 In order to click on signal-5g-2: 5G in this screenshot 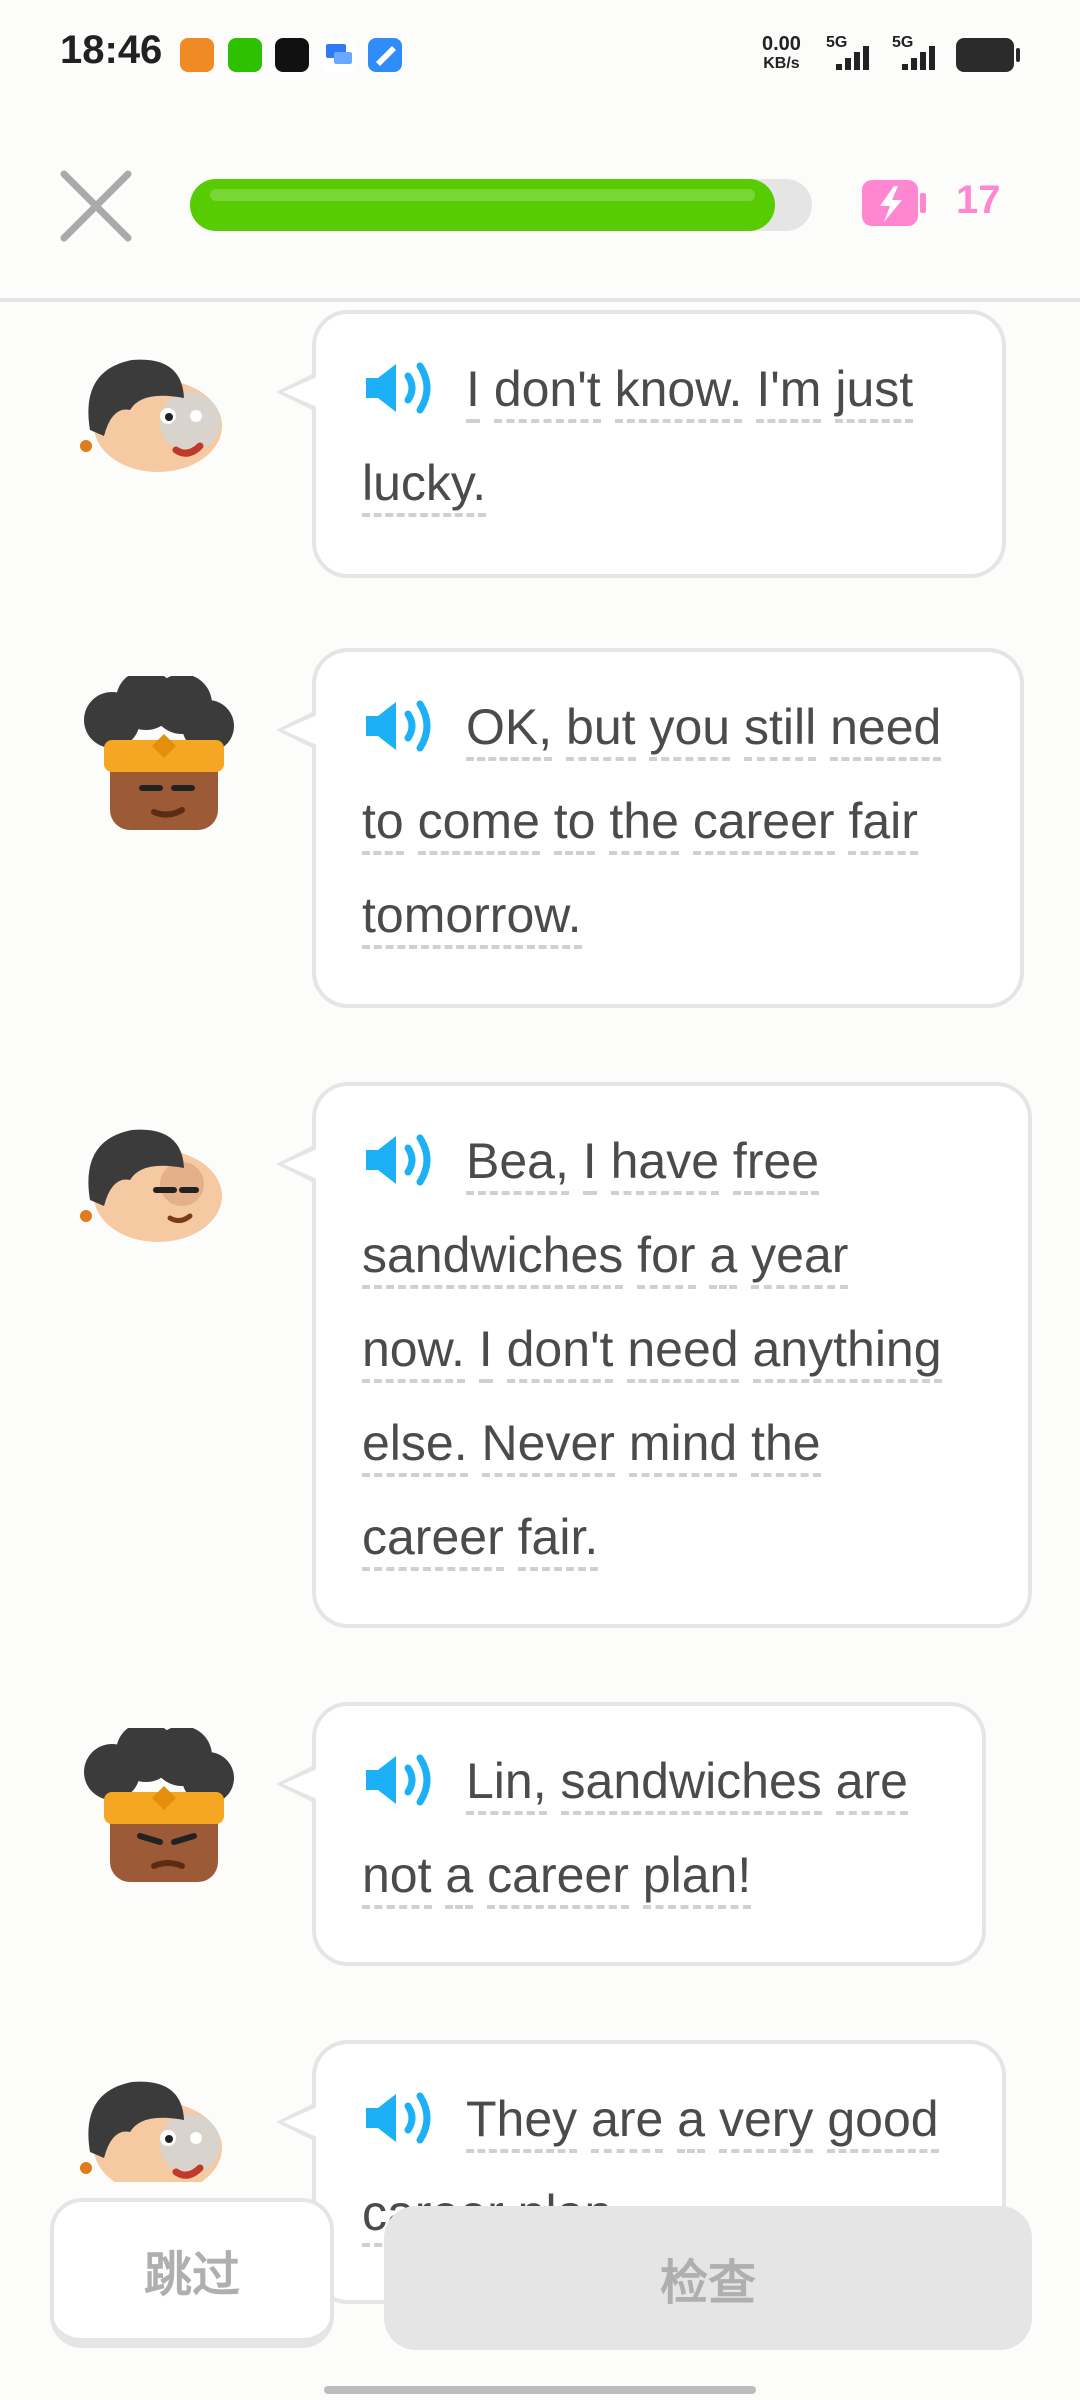, I will do `click(913, 52)`.